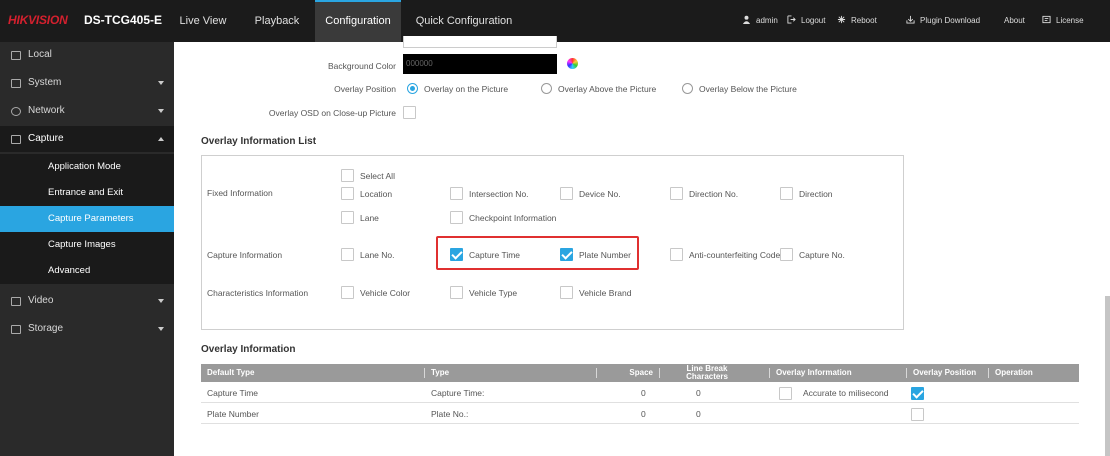 The height and width of the screenshot is (456, 1110). What do you see at coordinates (16, 301) in the screenshot?
I see `video-icon` at bounding box center [16, 301].